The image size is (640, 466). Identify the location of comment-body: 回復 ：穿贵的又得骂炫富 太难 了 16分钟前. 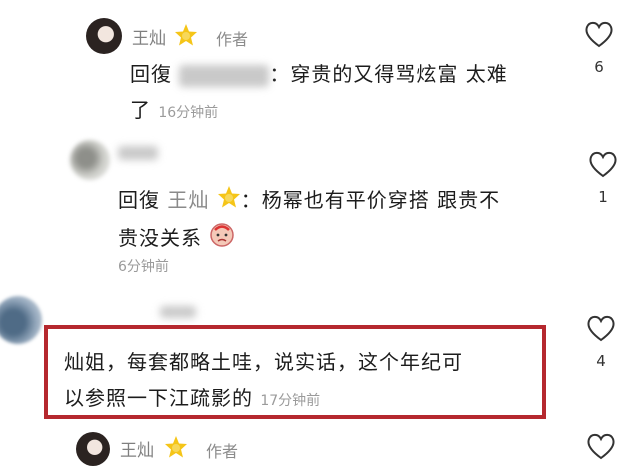
(350, 93).